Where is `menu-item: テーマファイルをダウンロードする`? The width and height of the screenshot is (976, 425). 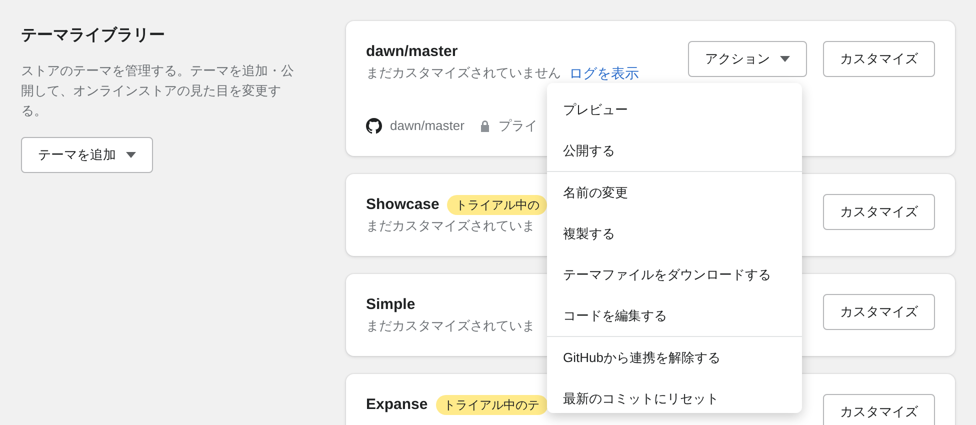
menu-item: テーマファイルをダウンロードする is located at coordinates (674, 274).